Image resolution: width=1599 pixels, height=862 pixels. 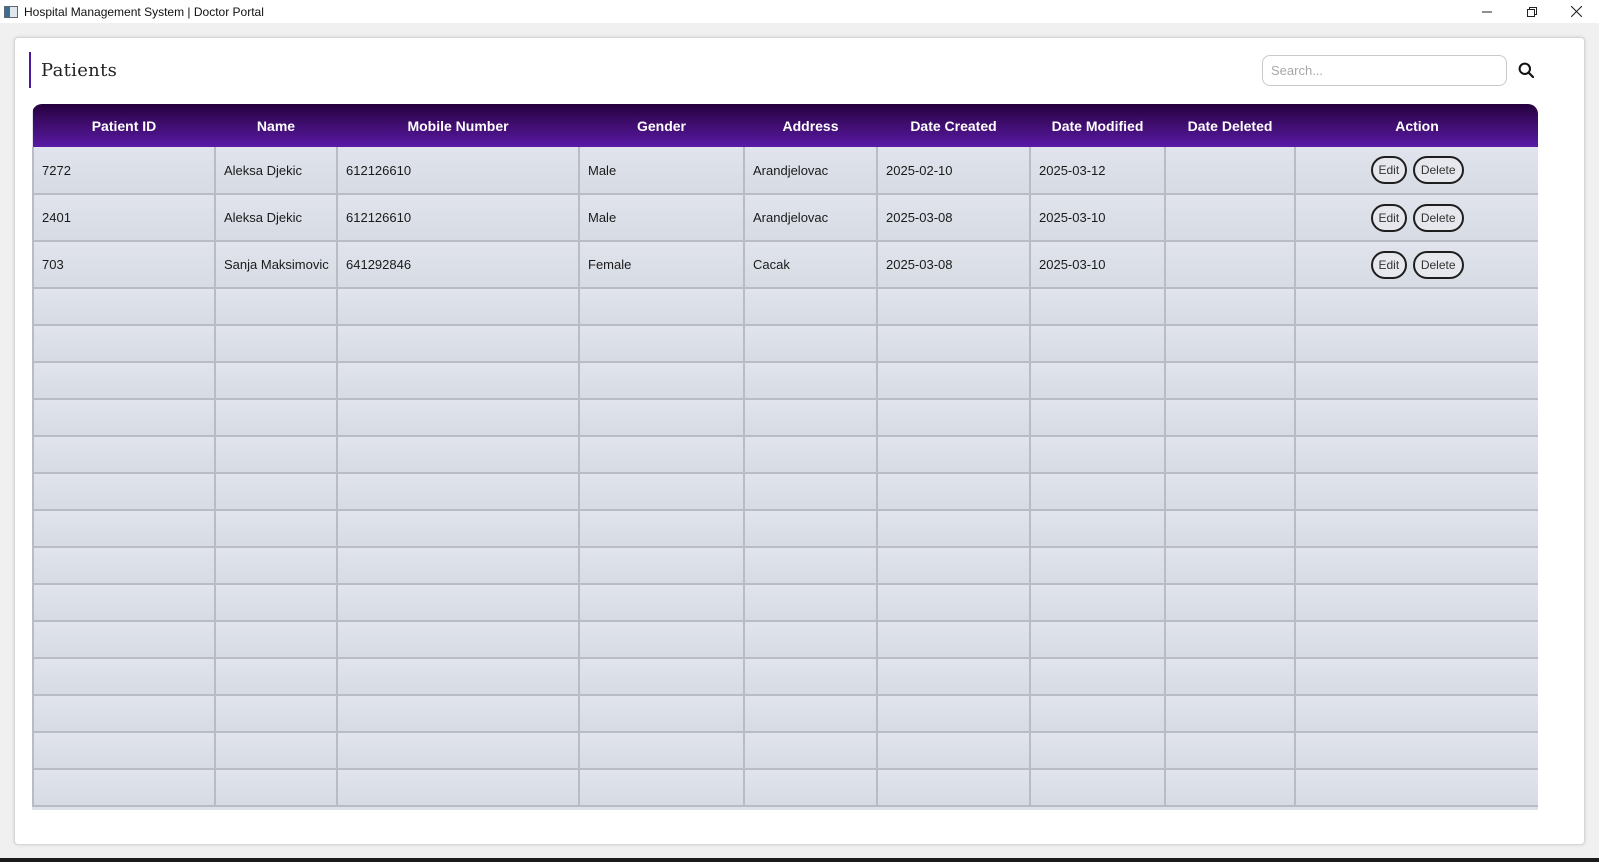 I want to click on cell-mobile-number: 612126610, so click(x=458, y=218).